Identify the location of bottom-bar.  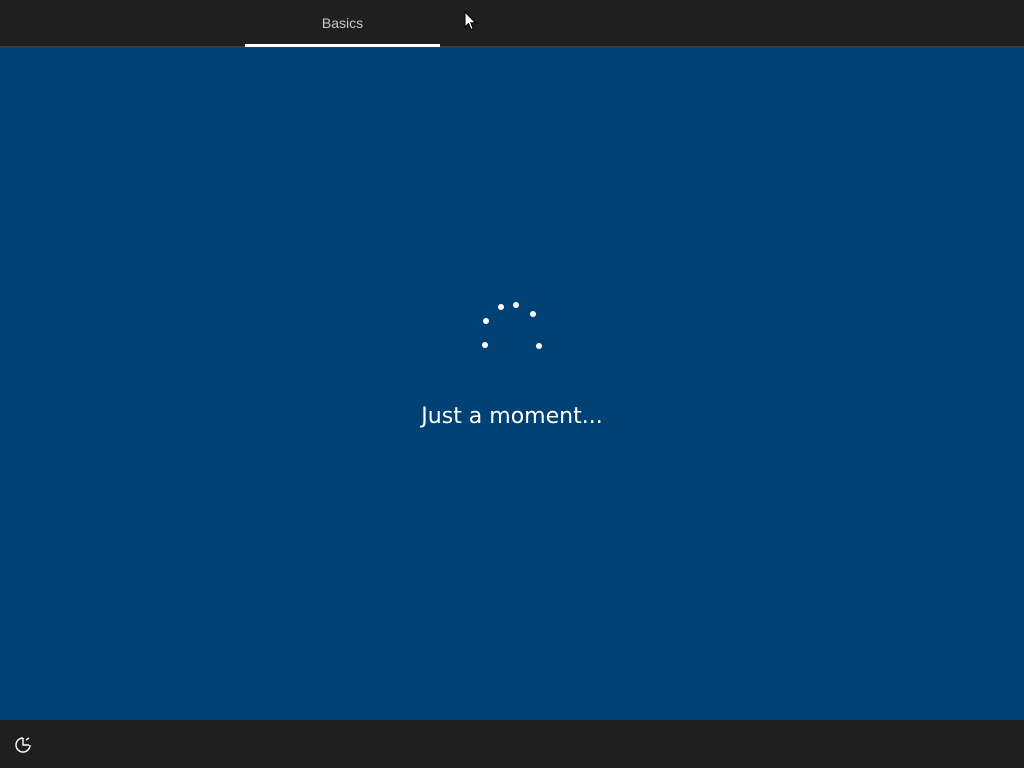
(512, 744).